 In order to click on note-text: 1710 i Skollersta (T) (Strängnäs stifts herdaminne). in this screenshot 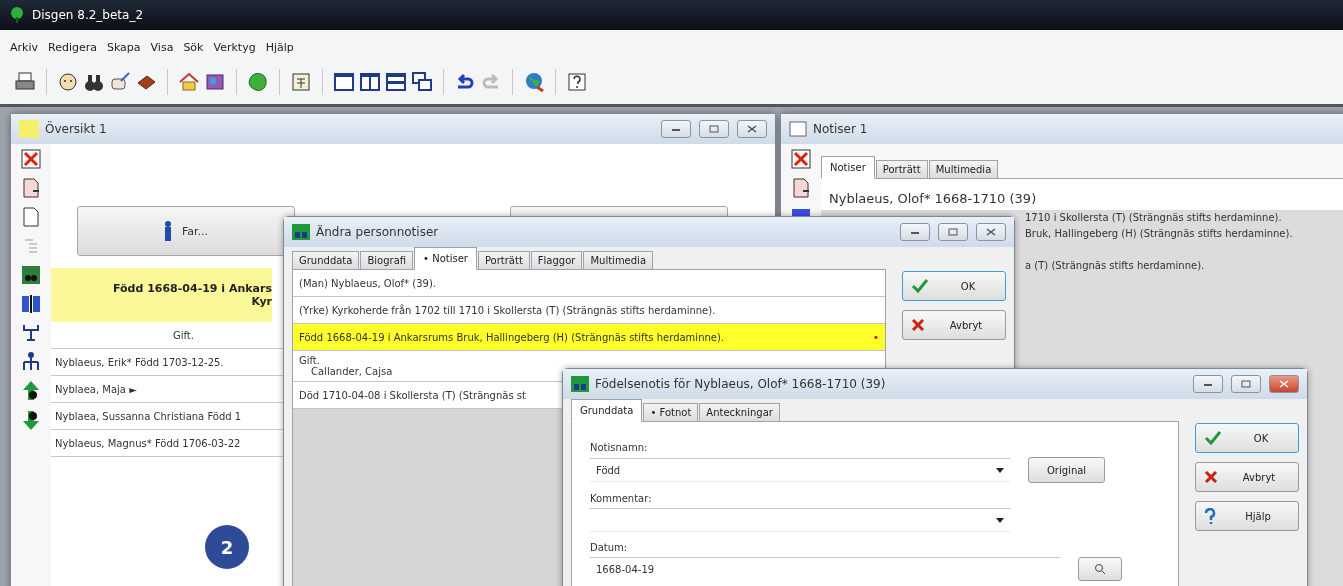, I will do `click(1153, 218)`.